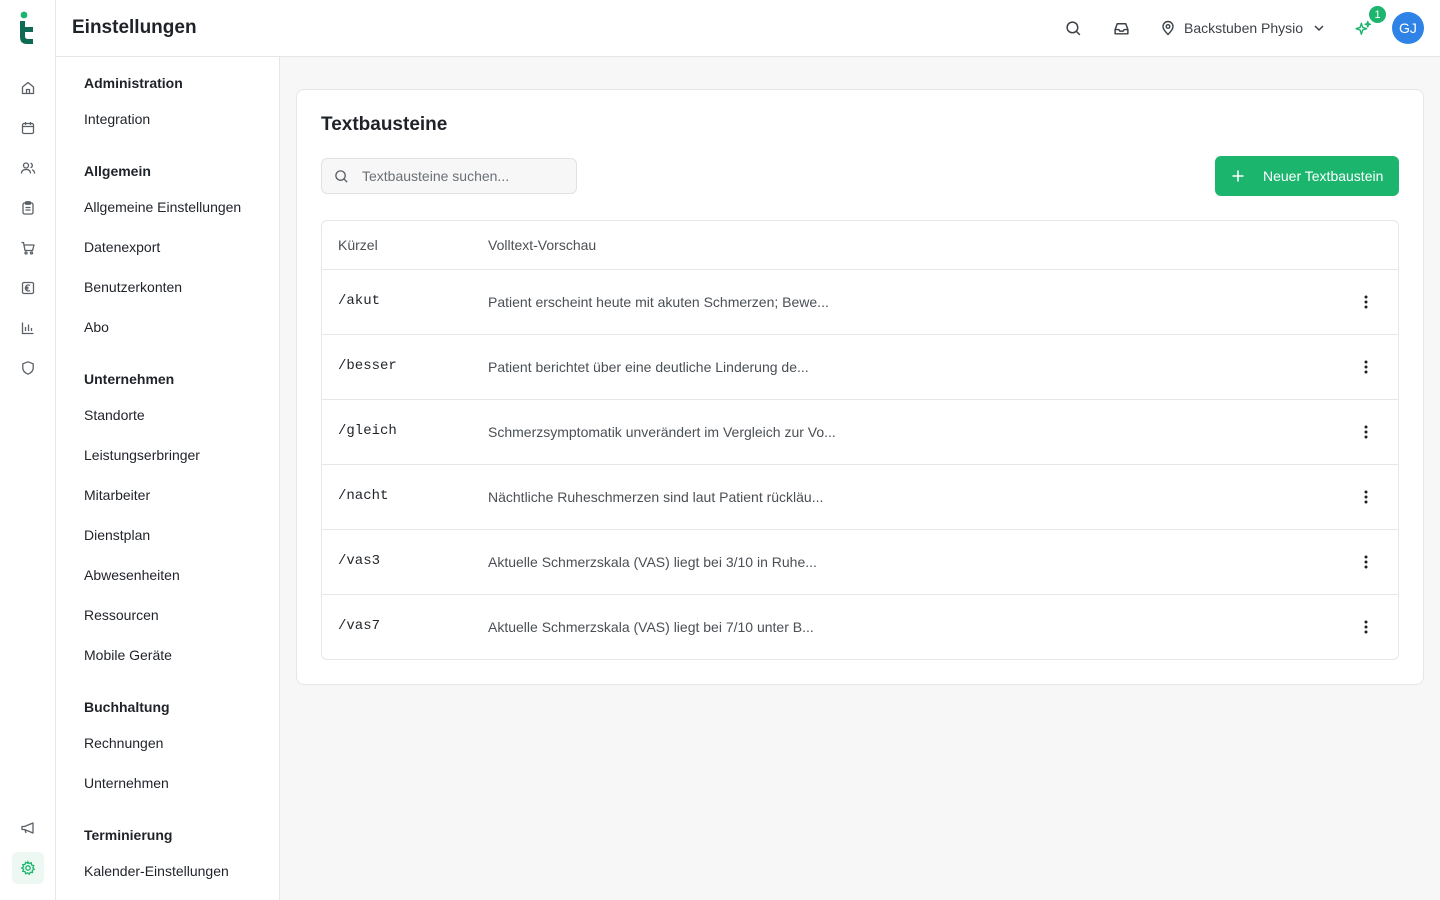 The image size is (1440, 900). I want to click on page-title: Einstellungen, so click(134, 27).